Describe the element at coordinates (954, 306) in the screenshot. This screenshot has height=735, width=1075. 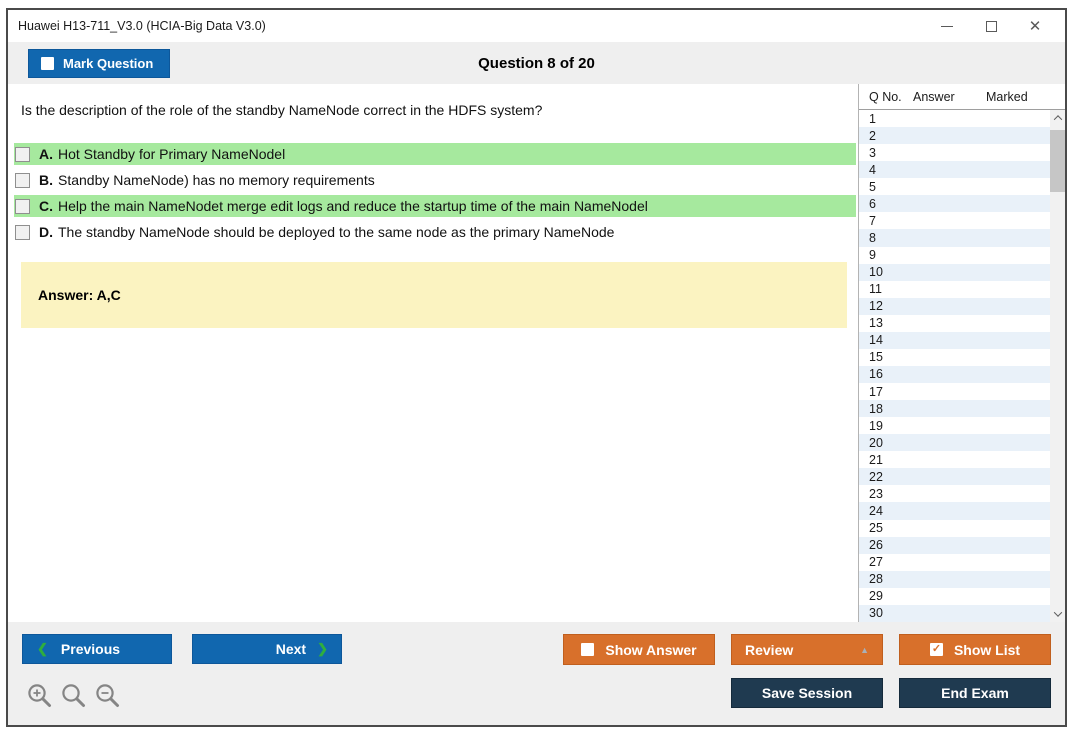
I see `question-list-row: 12` at that location.